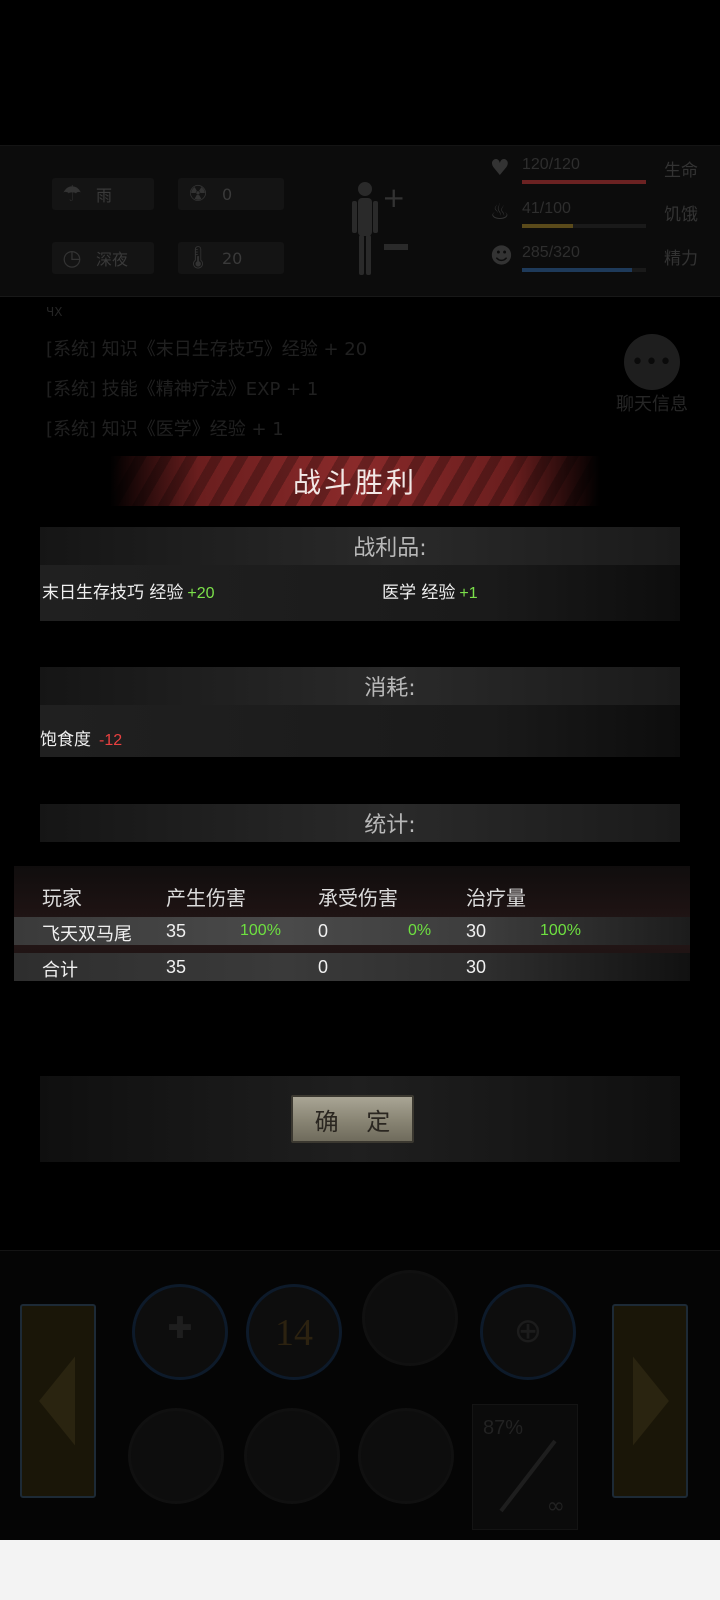  What do you see at coordinates (207, 349) in the screenshot?
I see `log-line: [系统] 知识《末日生存技巧》经验 + 20` at bounding box center [207, 349].